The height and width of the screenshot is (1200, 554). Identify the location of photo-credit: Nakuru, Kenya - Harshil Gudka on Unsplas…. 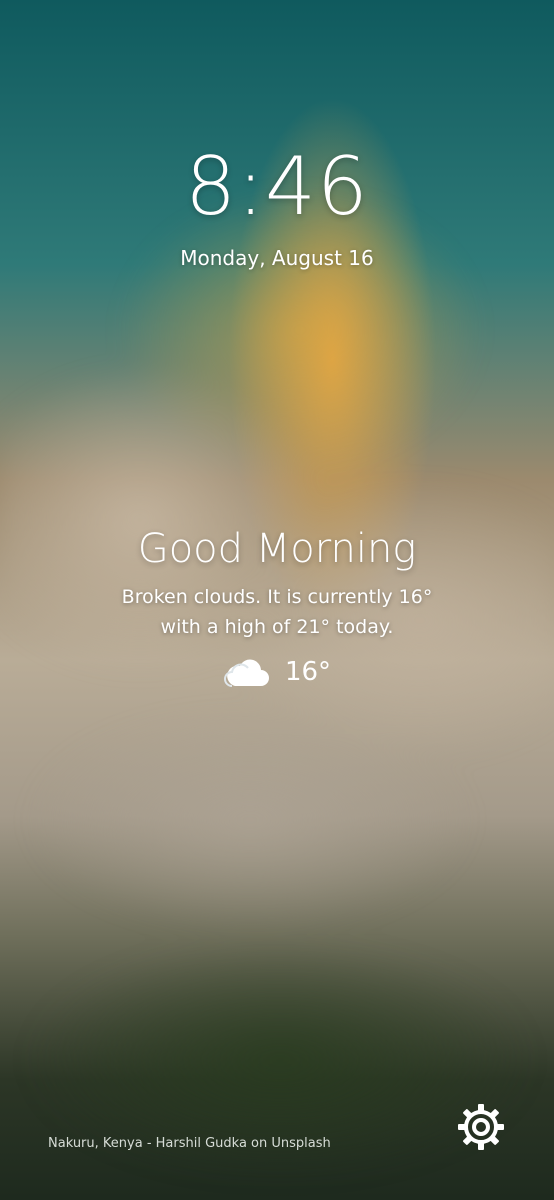
(189, 1143).